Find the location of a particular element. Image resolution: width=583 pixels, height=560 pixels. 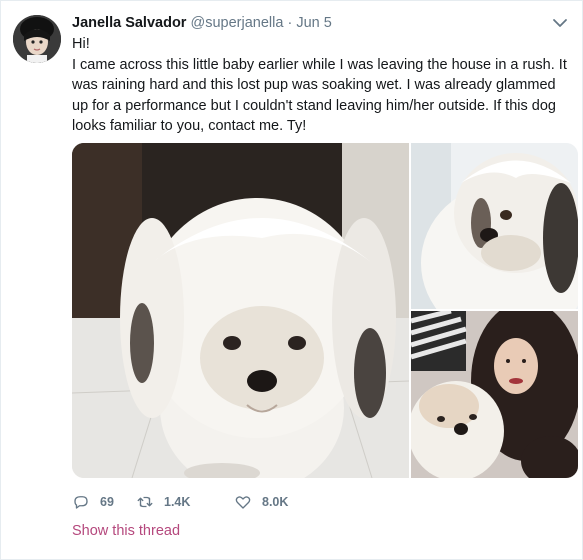

tweet-date: Jun 5 is located at coordinates (313, 23).